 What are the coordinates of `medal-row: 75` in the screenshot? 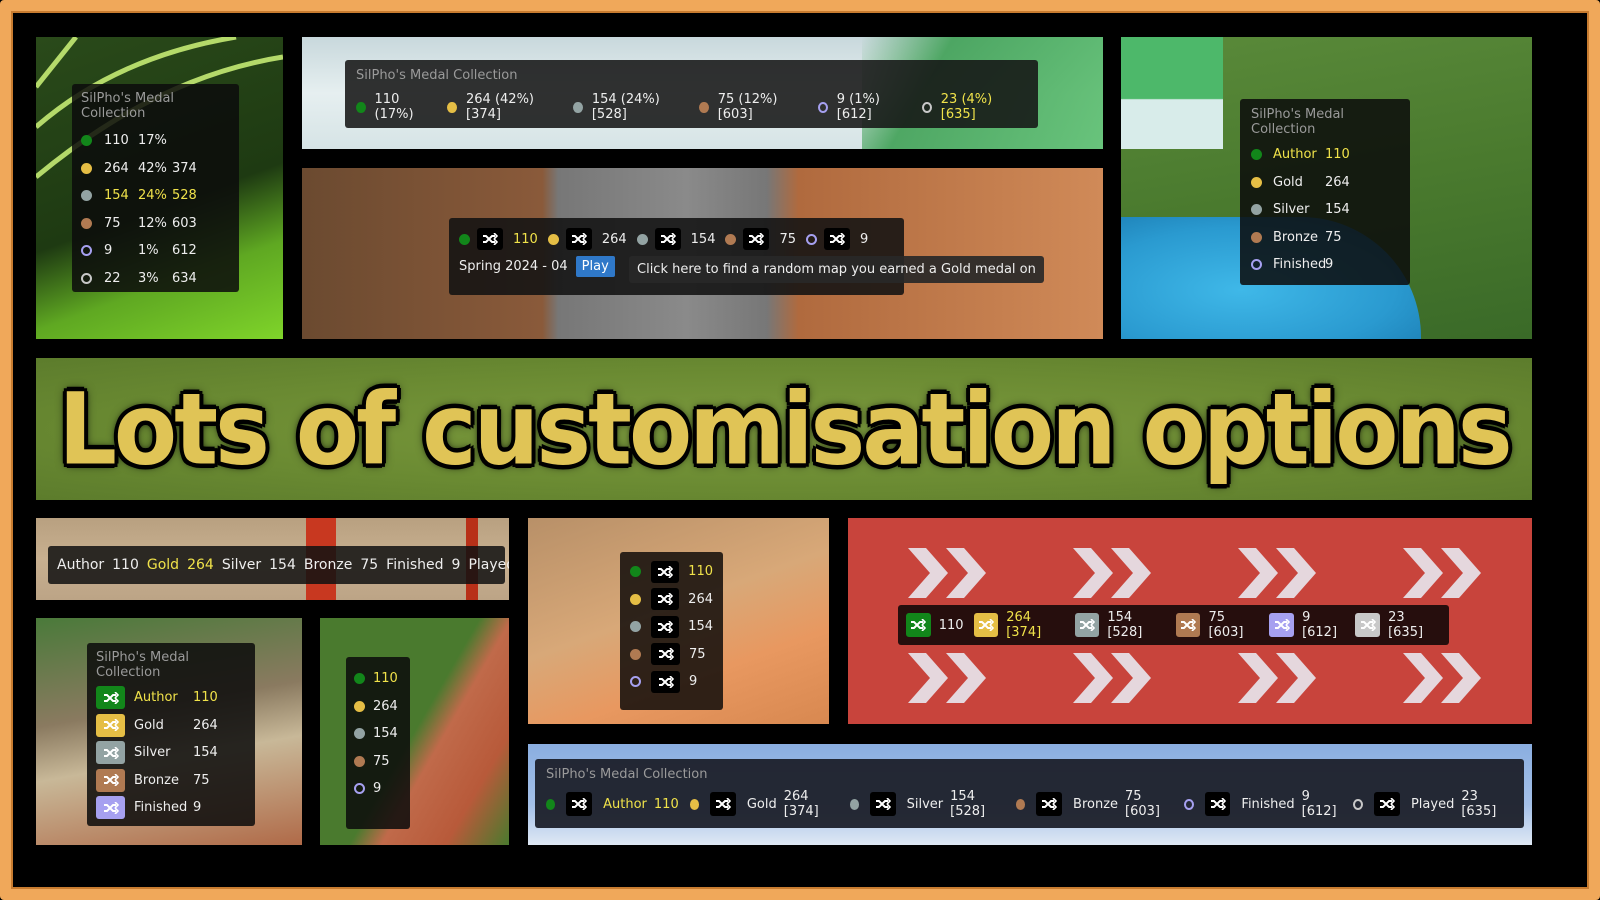 It's located at (671, 655).